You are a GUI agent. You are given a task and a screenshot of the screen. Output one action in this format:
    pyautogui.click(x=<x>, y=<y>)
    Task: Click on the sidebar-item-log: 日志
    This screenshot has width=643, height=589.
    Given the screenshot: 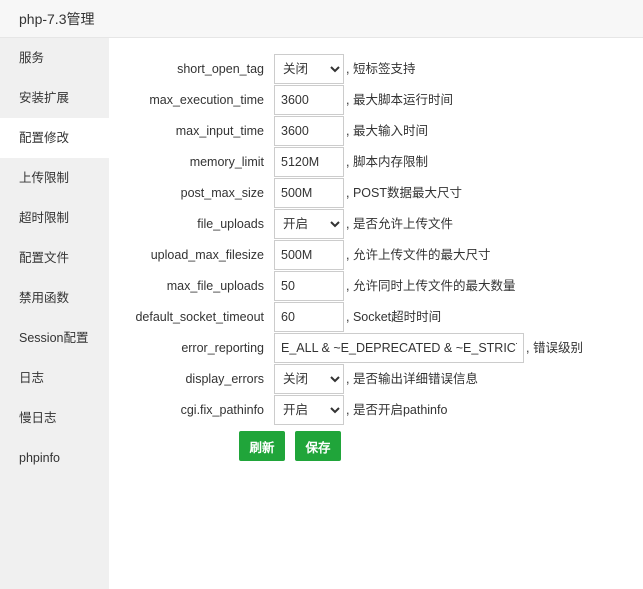 What is the action you would take?
    pyautogui.click(x=54, y=378)
    